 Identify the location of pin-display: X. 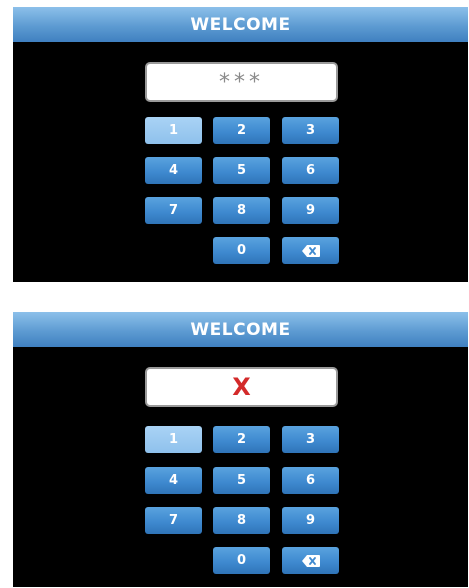
(241, 387).